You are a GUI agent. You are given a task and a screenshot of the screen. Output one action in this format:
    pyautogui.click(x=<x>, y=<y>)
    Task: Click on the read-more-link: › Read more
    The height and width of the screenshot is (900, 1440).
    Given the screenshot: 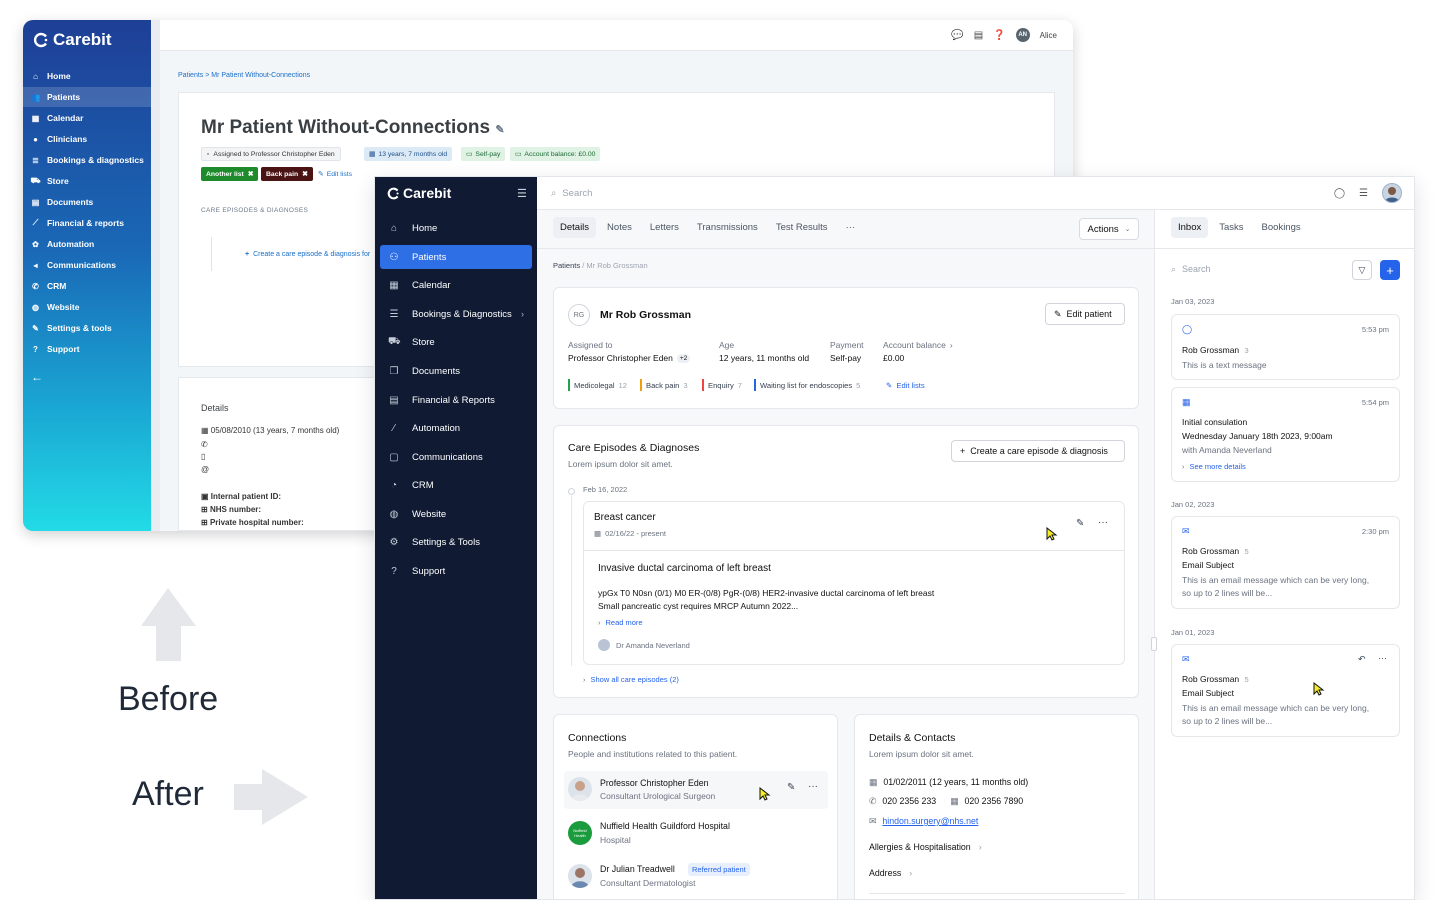 What is the action you would take?
    pyautogui.click(x=620, y=622)
    